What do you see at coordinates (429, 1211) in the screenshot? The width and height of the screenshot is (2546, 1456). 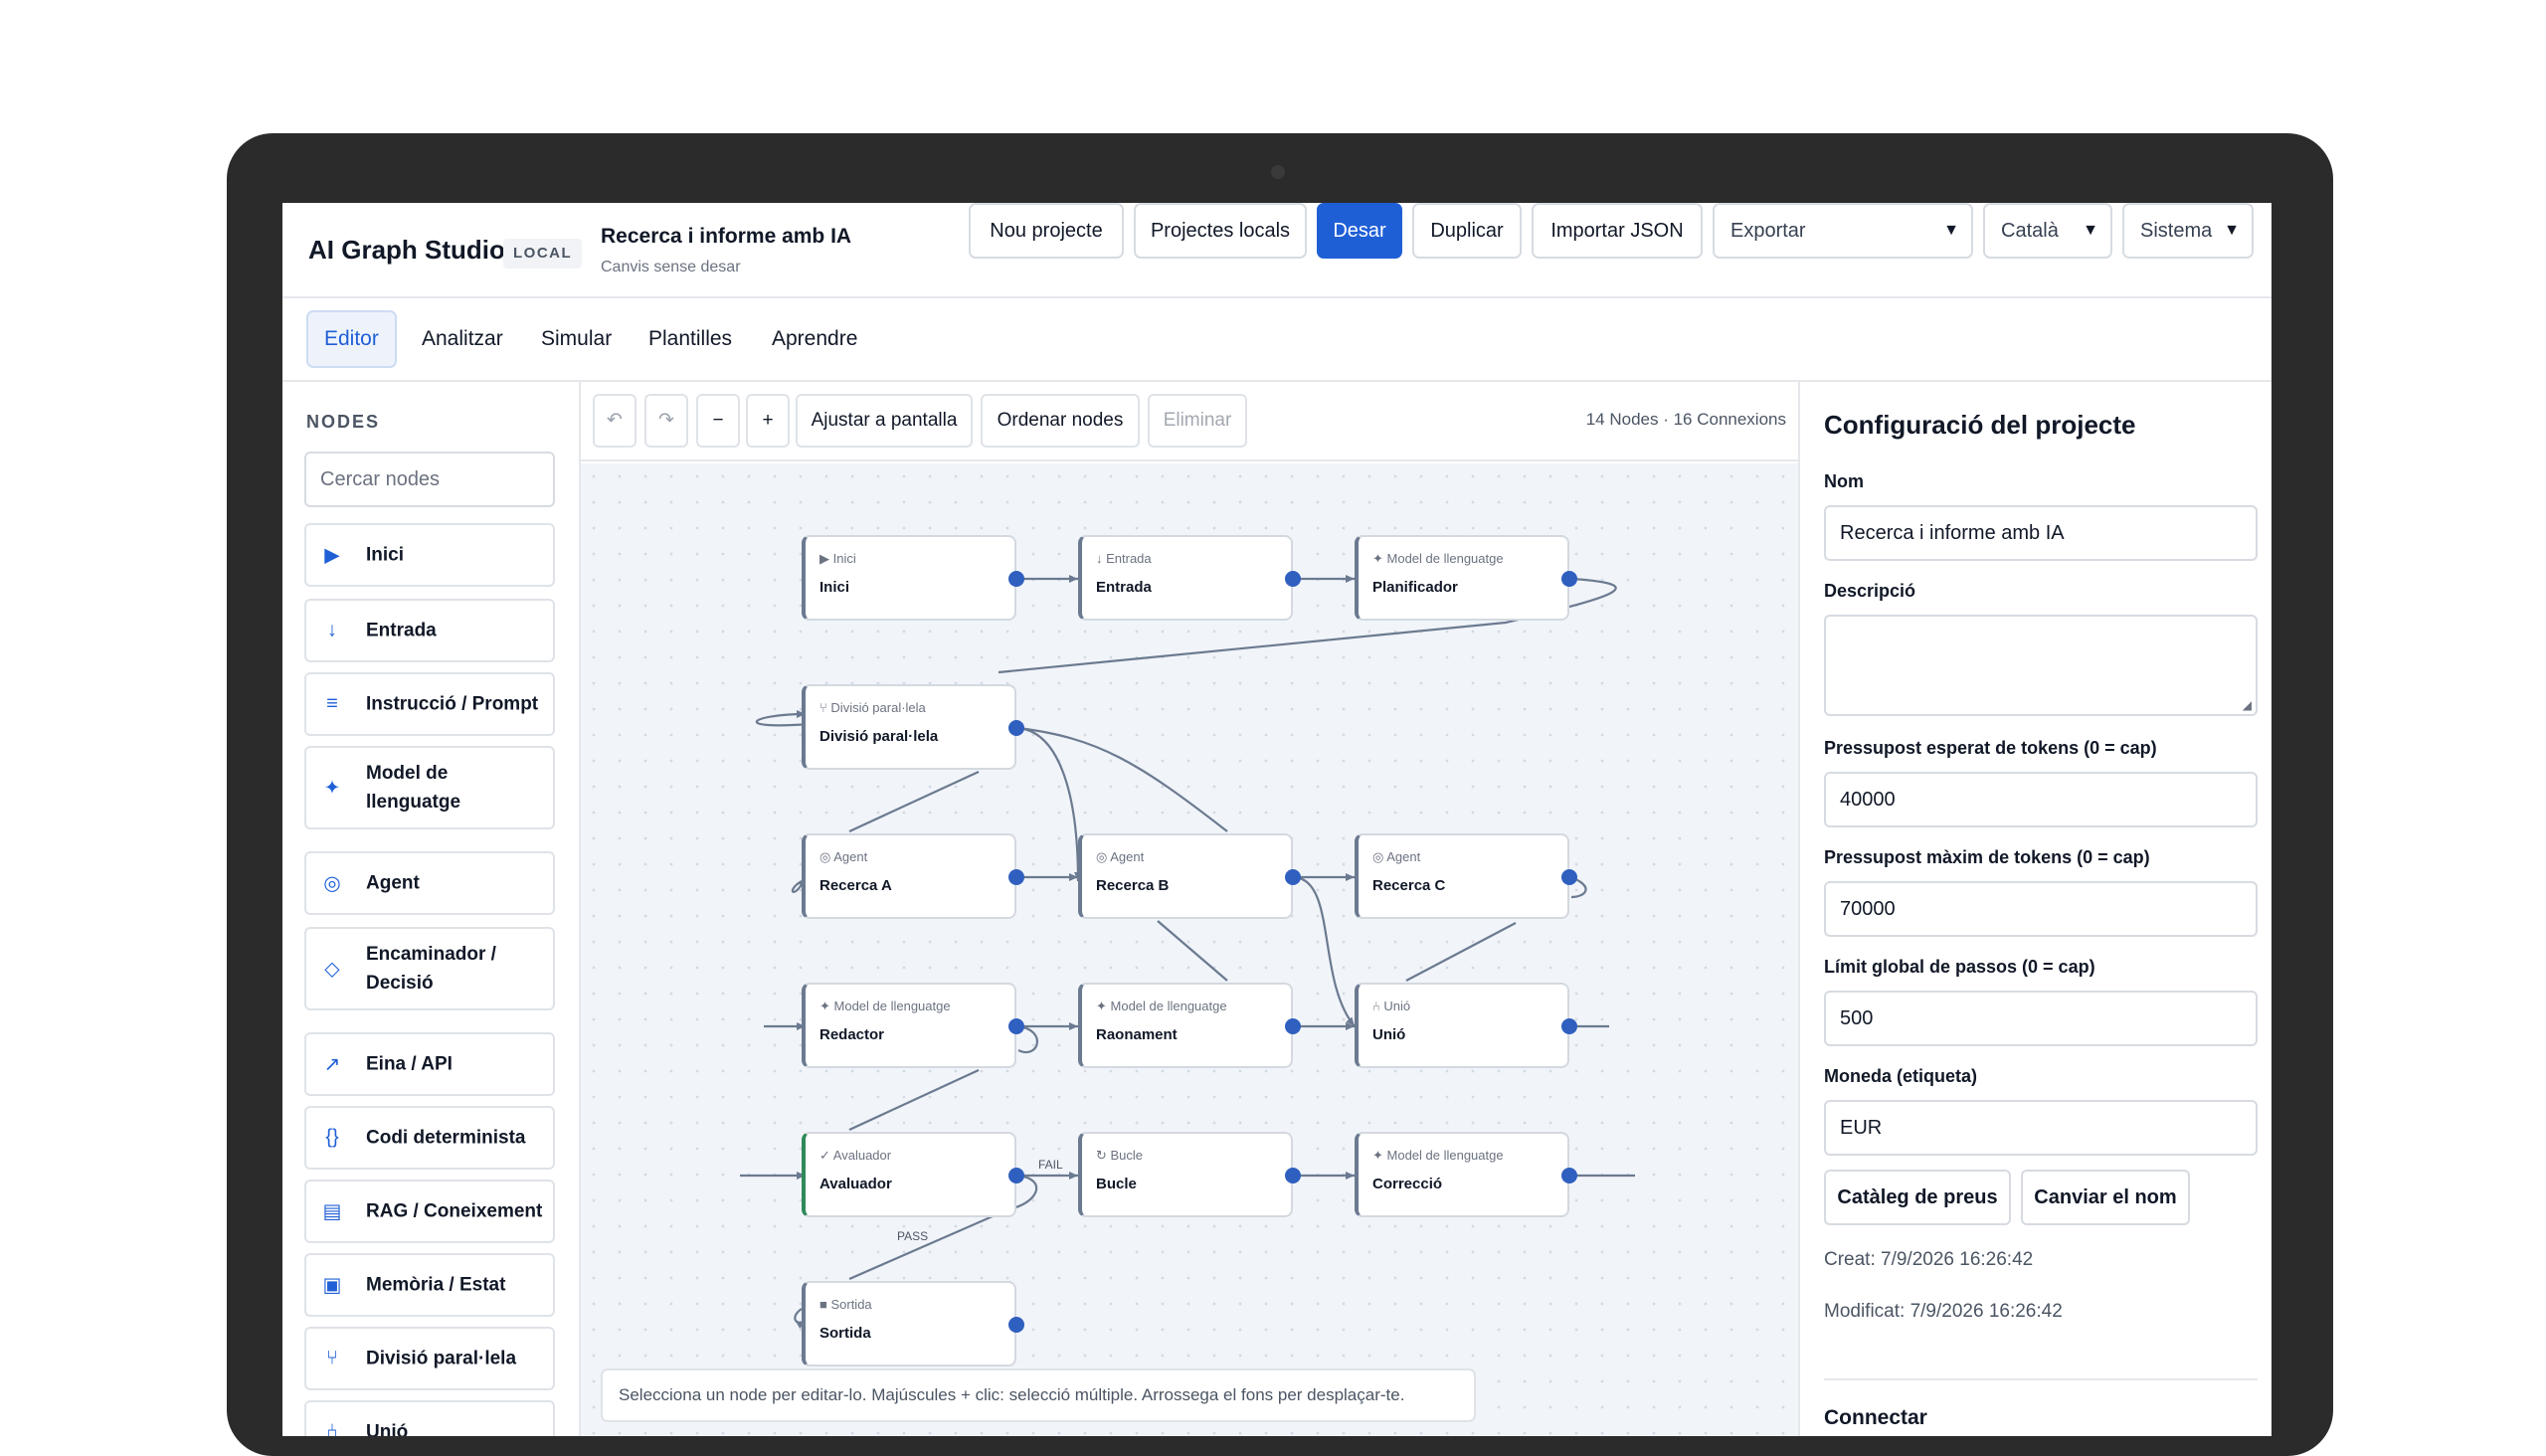 I see `palette-item-rag: ▤ RAG / Coneixement` at bounding box center [429, 1211].